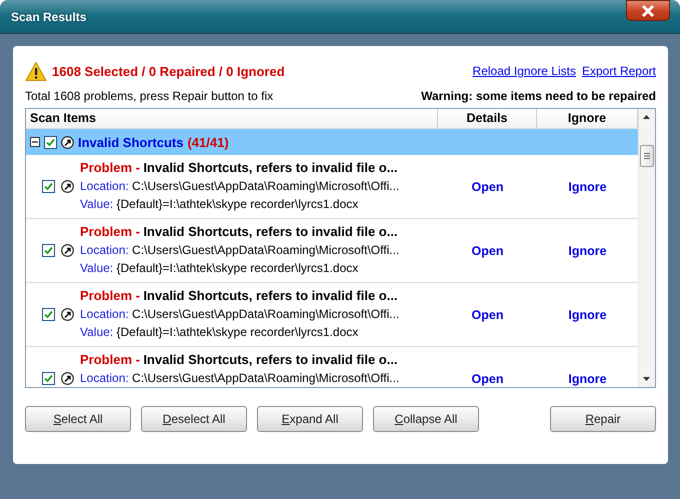  I want to click on link: Reload Ignore Lists, so click(524, 71).